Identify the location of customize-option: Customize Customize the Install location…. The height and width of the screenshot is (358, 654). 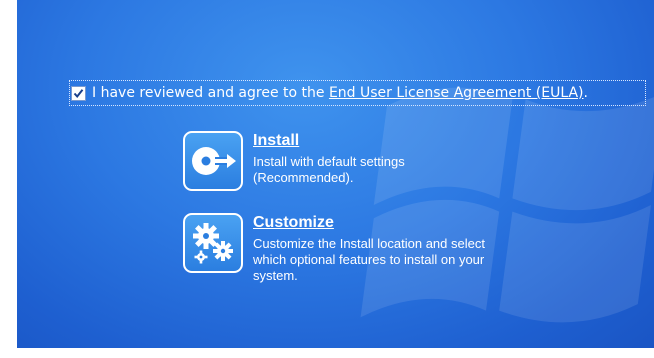
(363, 248).